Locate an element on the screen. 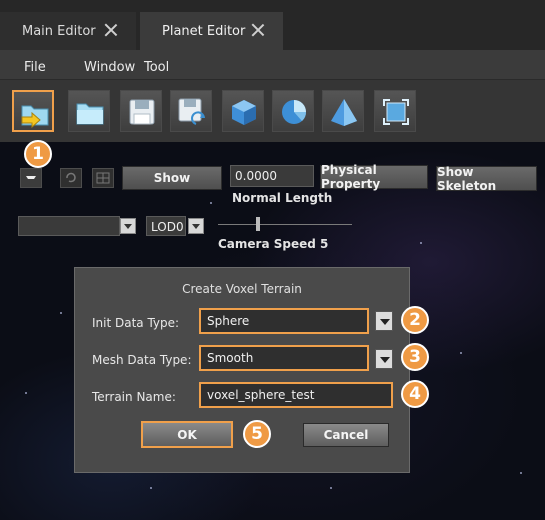 The height and width of the screenshot is (520, 545). sphere-button is located at coordinates (293, 111).